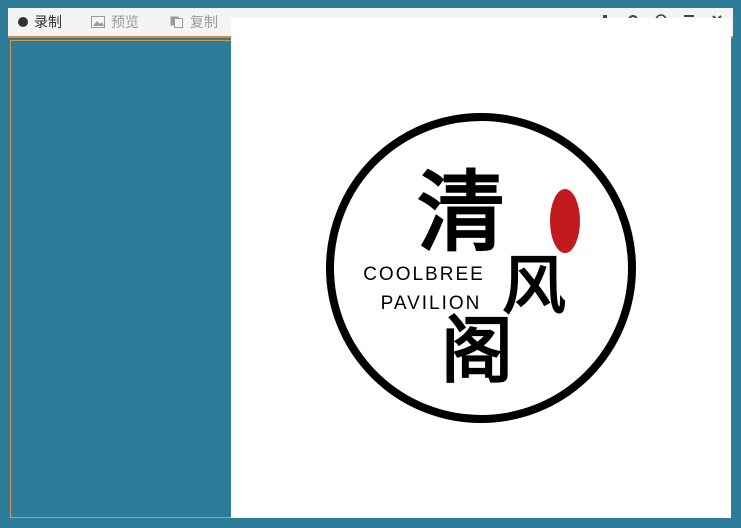 The height and width of the screenshot is (528, 741). Describe the element at coordinates (424, 274) in the screenshot. I see `logo-english-line-1: COOLBREE` at that location.